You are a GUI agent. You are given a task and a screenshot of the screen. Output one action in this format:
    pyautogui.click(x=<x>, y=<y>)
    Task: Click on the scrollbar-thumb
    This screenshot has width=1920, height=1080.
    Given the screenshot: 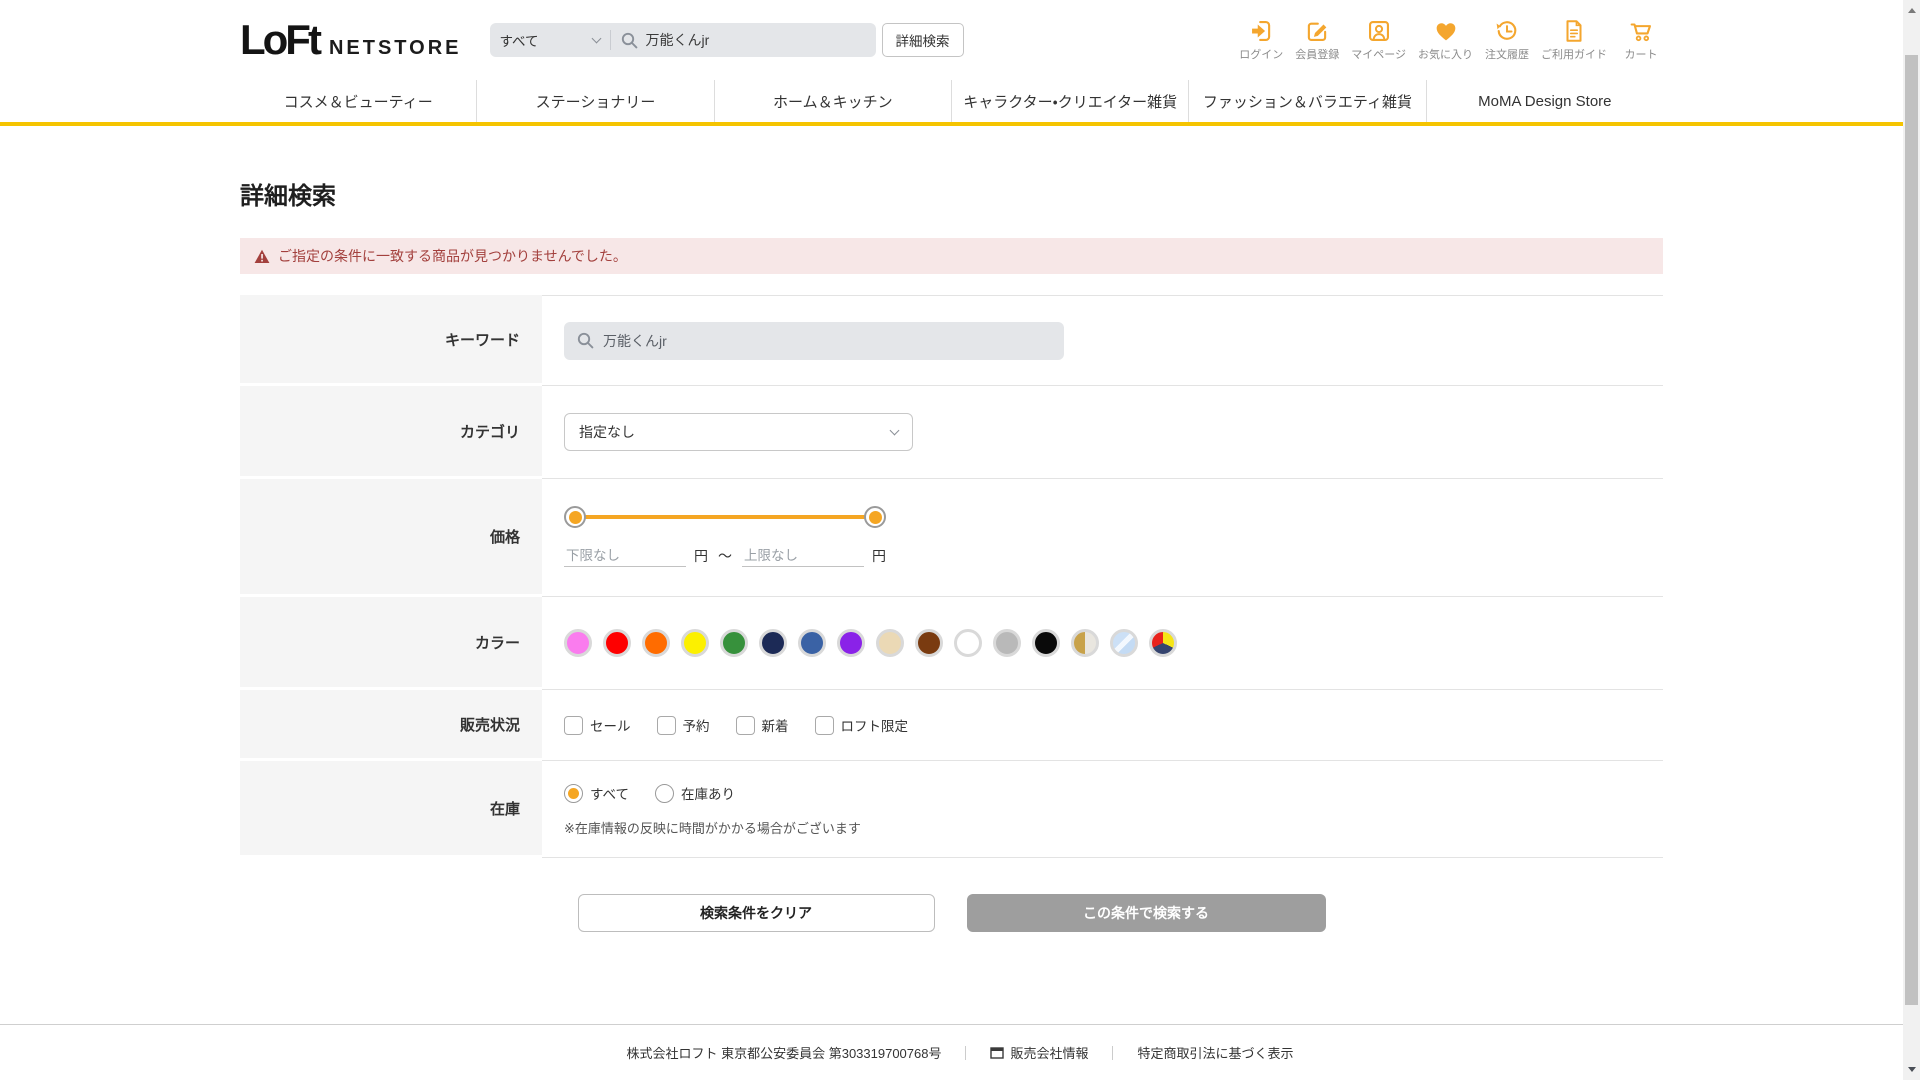 What is the action you would take?
    pyautogui.click(x=1911, y=530)
    